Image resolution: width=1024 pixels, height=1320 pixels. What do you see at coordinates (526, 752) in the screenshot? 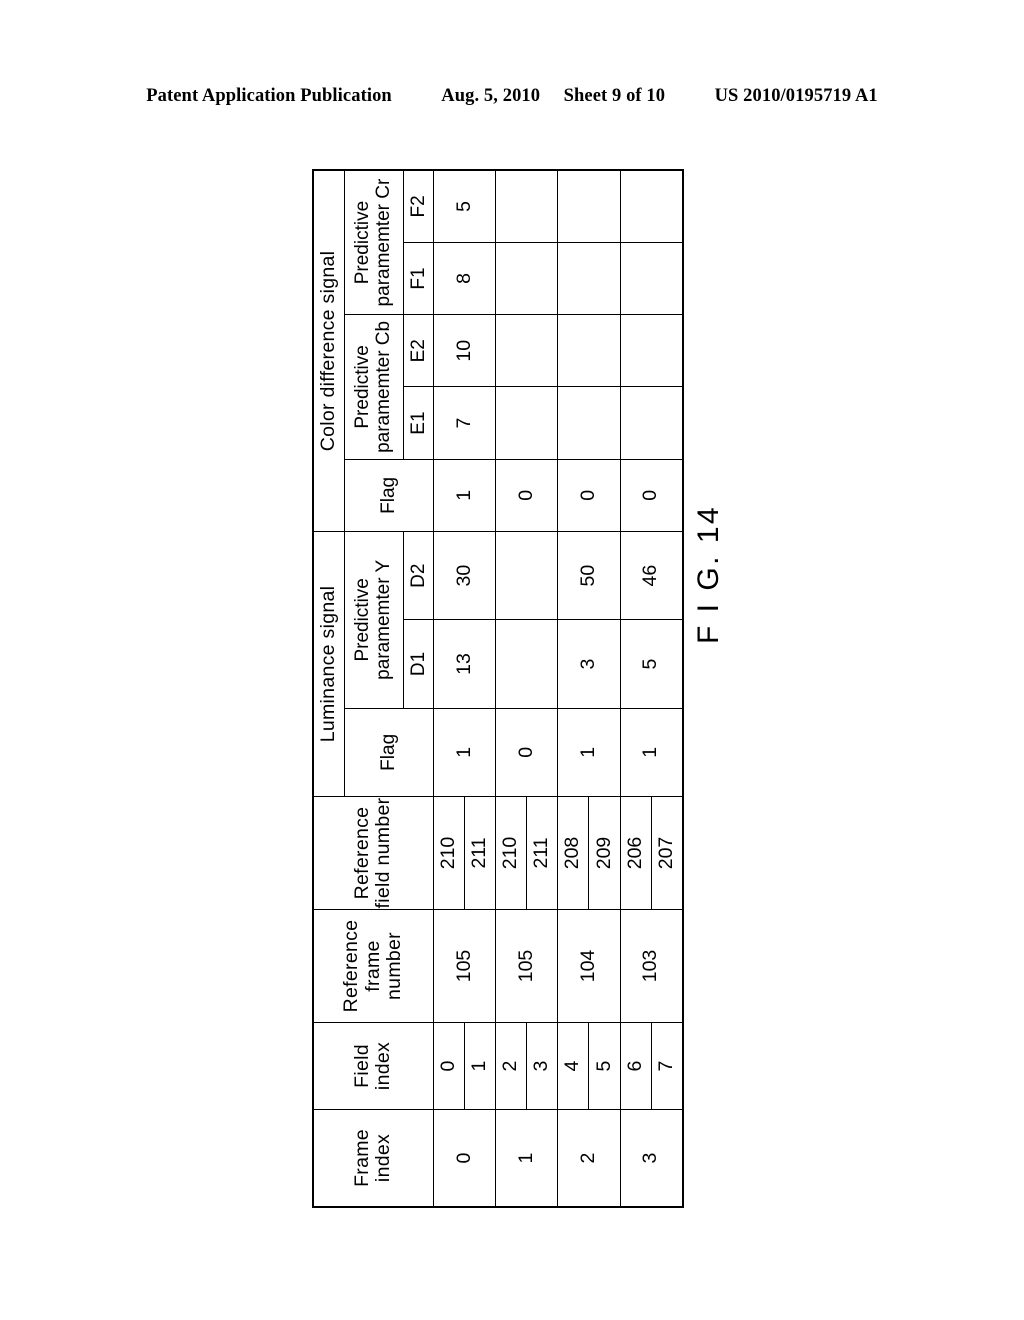
I see `cell-luma-flag: 0` at bounding box center [526, 752].